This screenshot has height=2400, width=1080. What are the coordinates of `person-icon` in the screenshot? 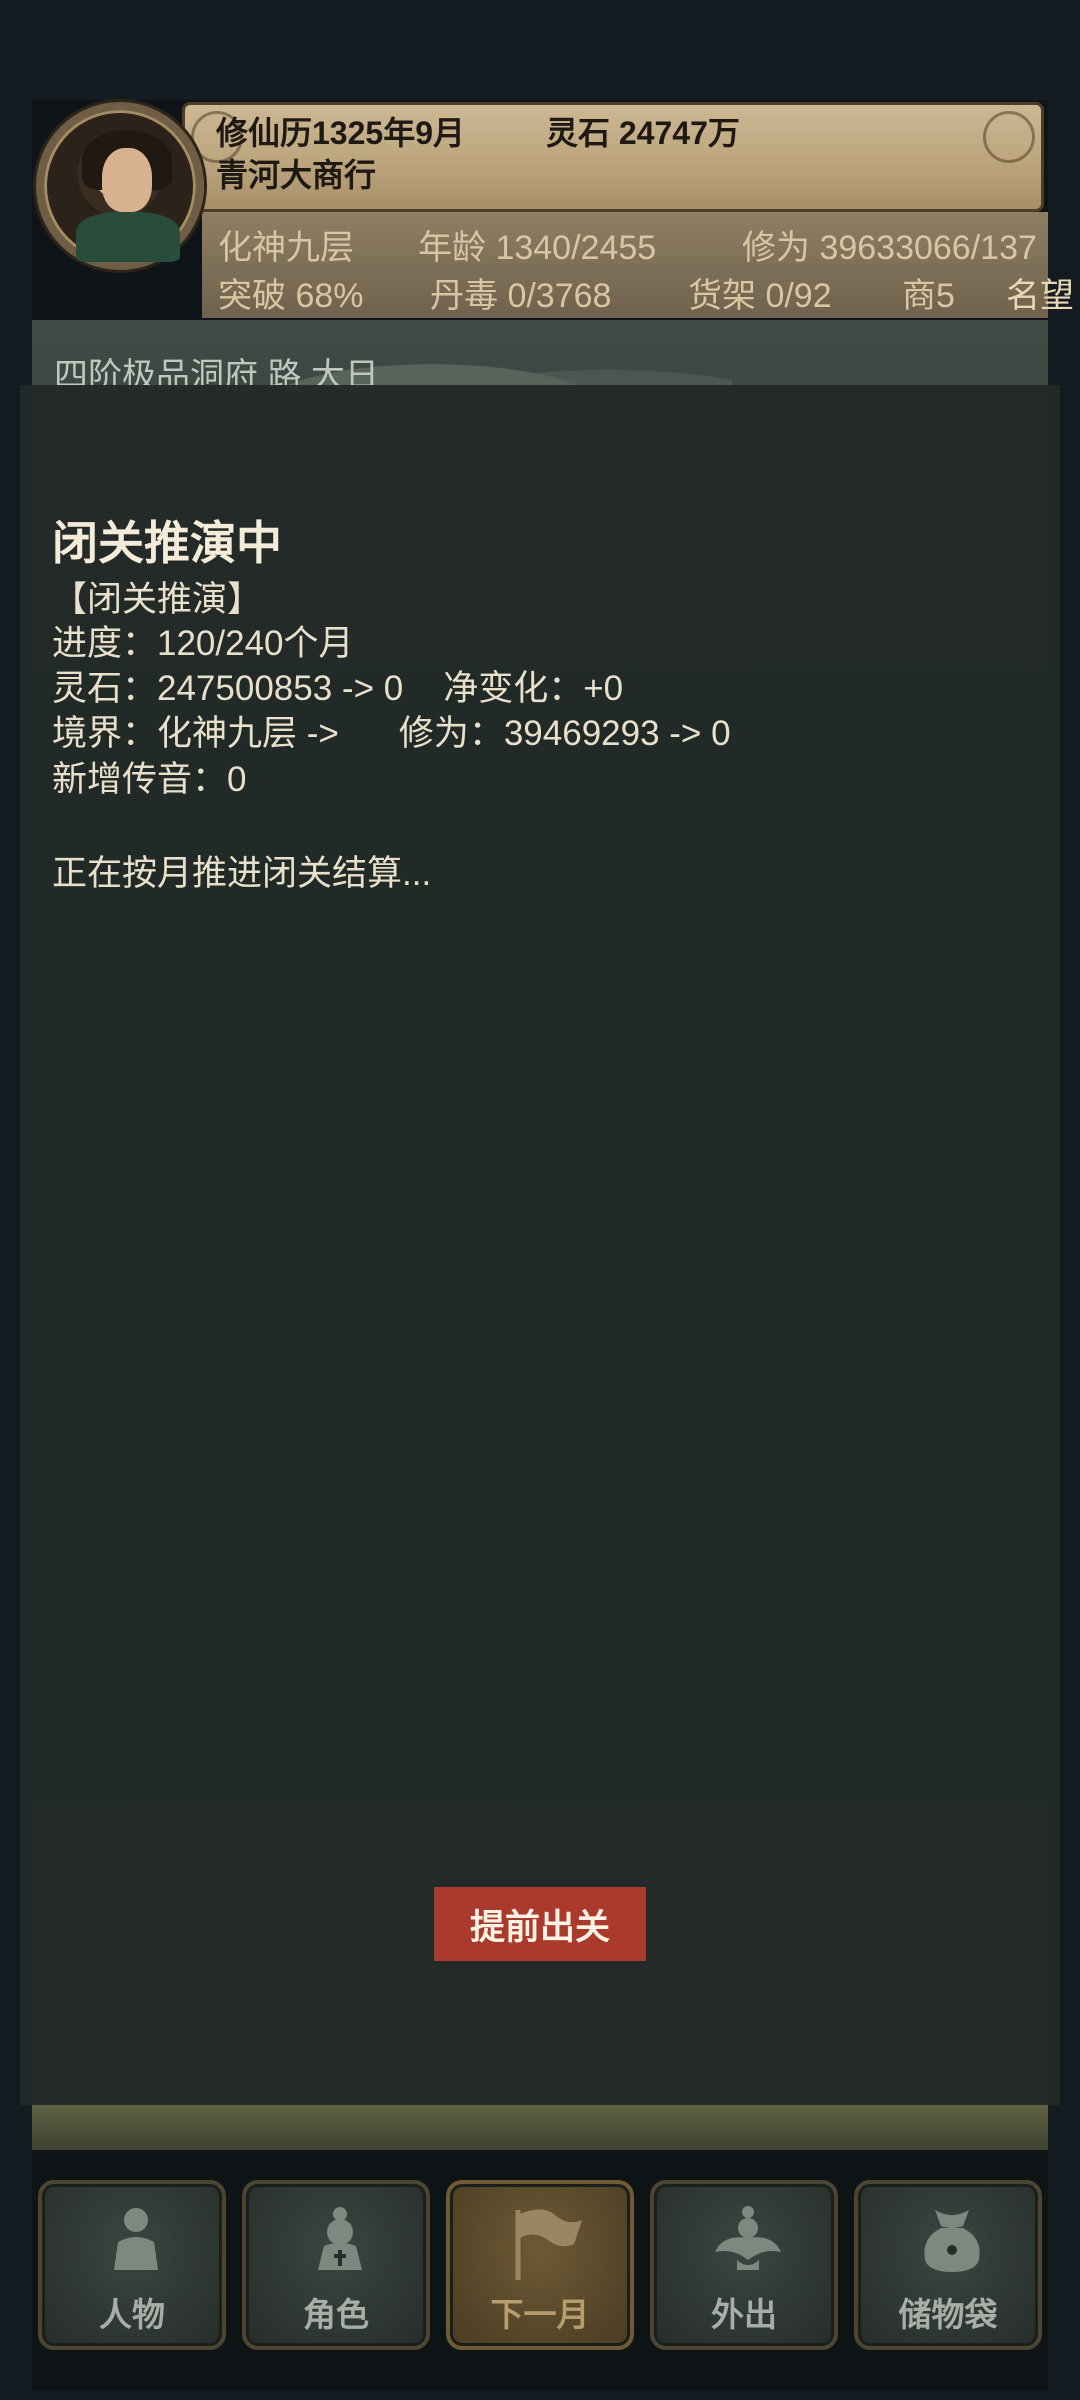 It's located at (136, 2239).